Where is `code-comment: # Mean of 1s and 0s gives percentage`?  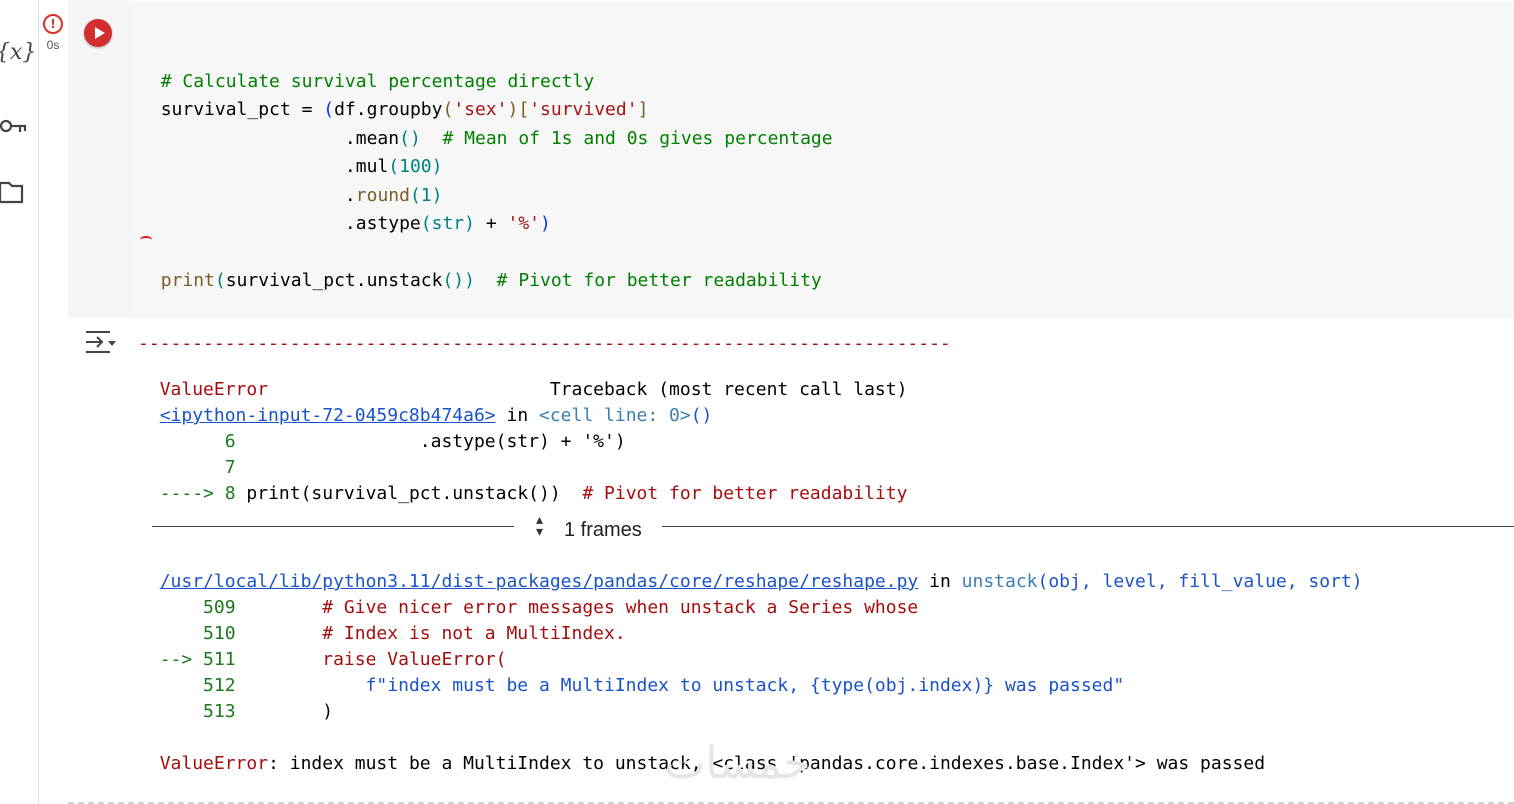 code-comment: # Mean of 1s and 0s gives percentage is located at coordinates (626, 138).